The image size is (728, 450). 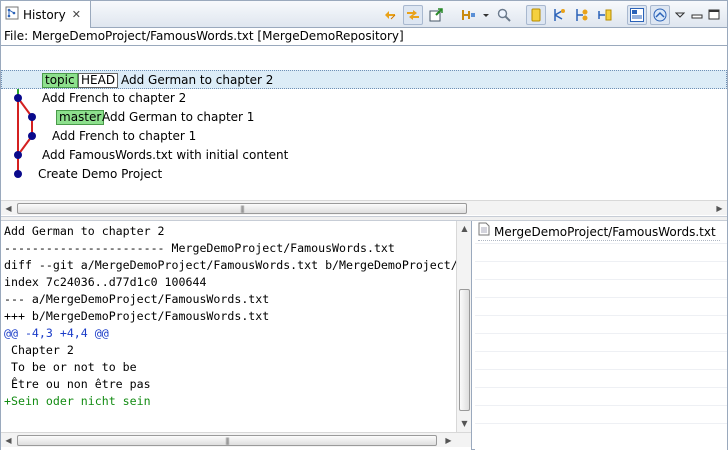 I want to click on commit-row: master Add German to chapter 1, so click(x=364, y=117).